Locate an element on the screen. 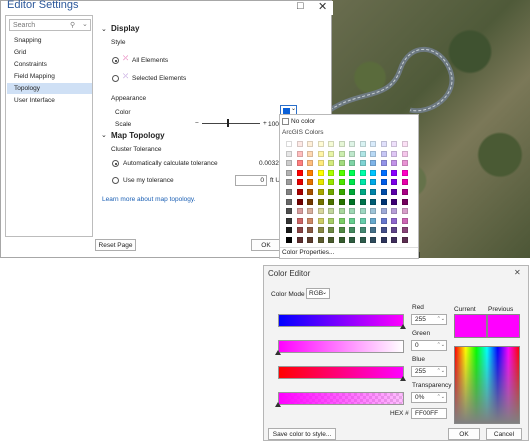  red-gradient-bar is located at coordinates (341, 320).